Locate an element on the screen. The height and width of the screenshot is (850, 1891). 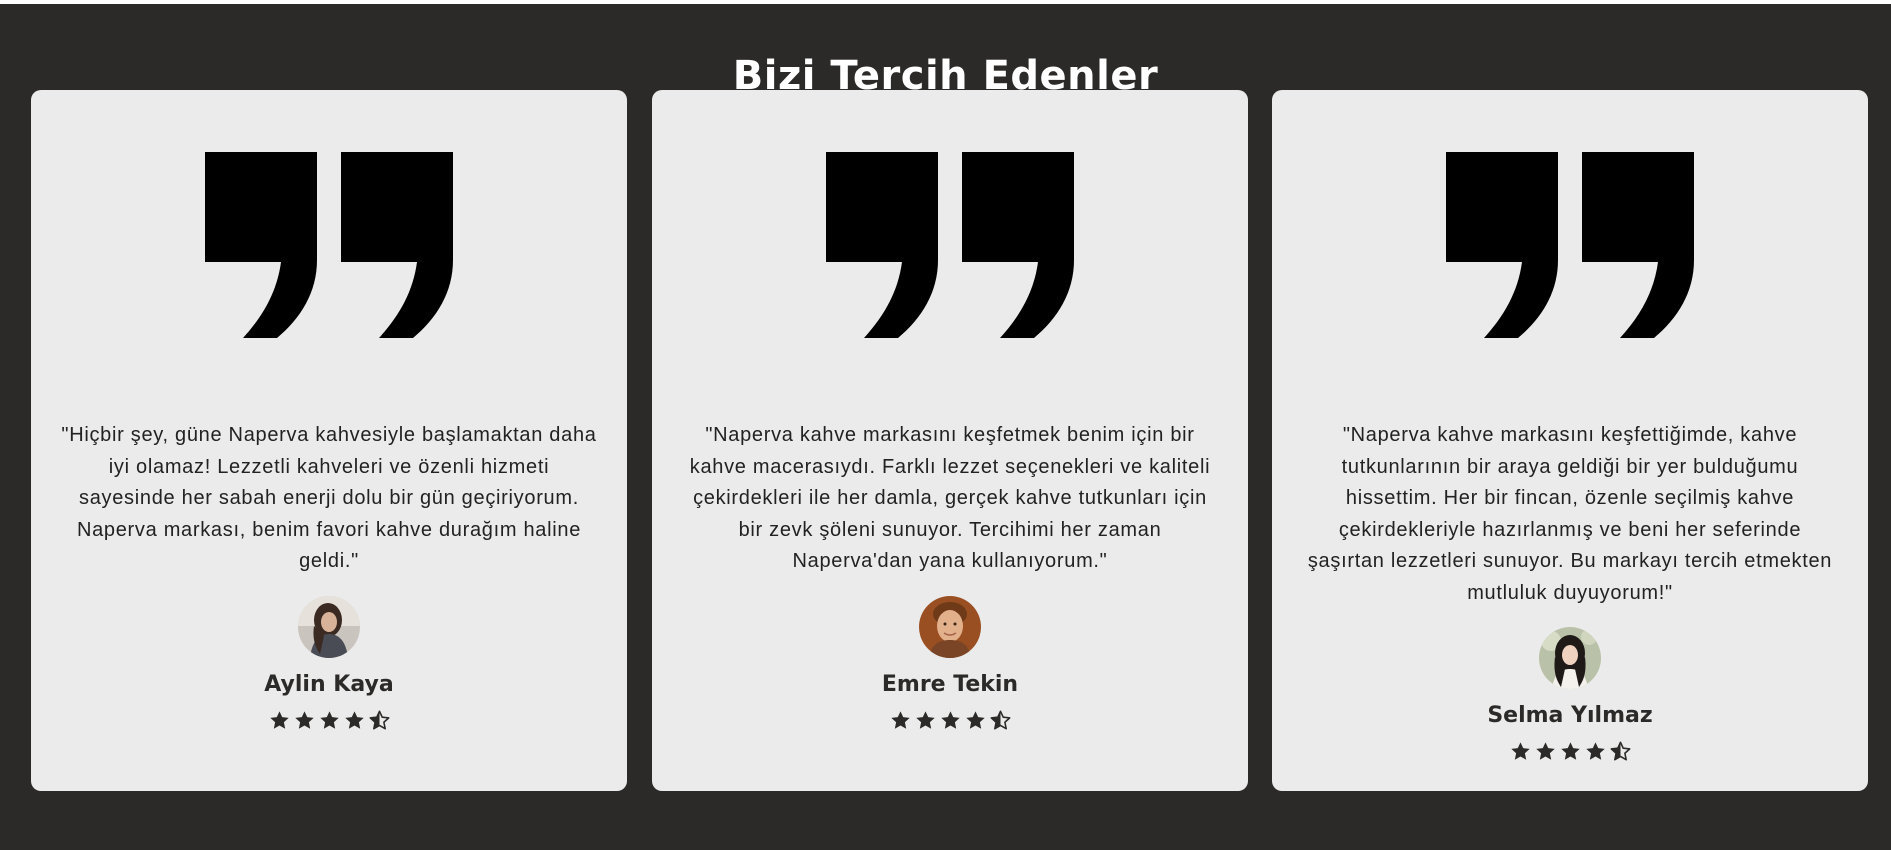
author-name: Selma Yılmaz is located at coordinates (1570, 715).